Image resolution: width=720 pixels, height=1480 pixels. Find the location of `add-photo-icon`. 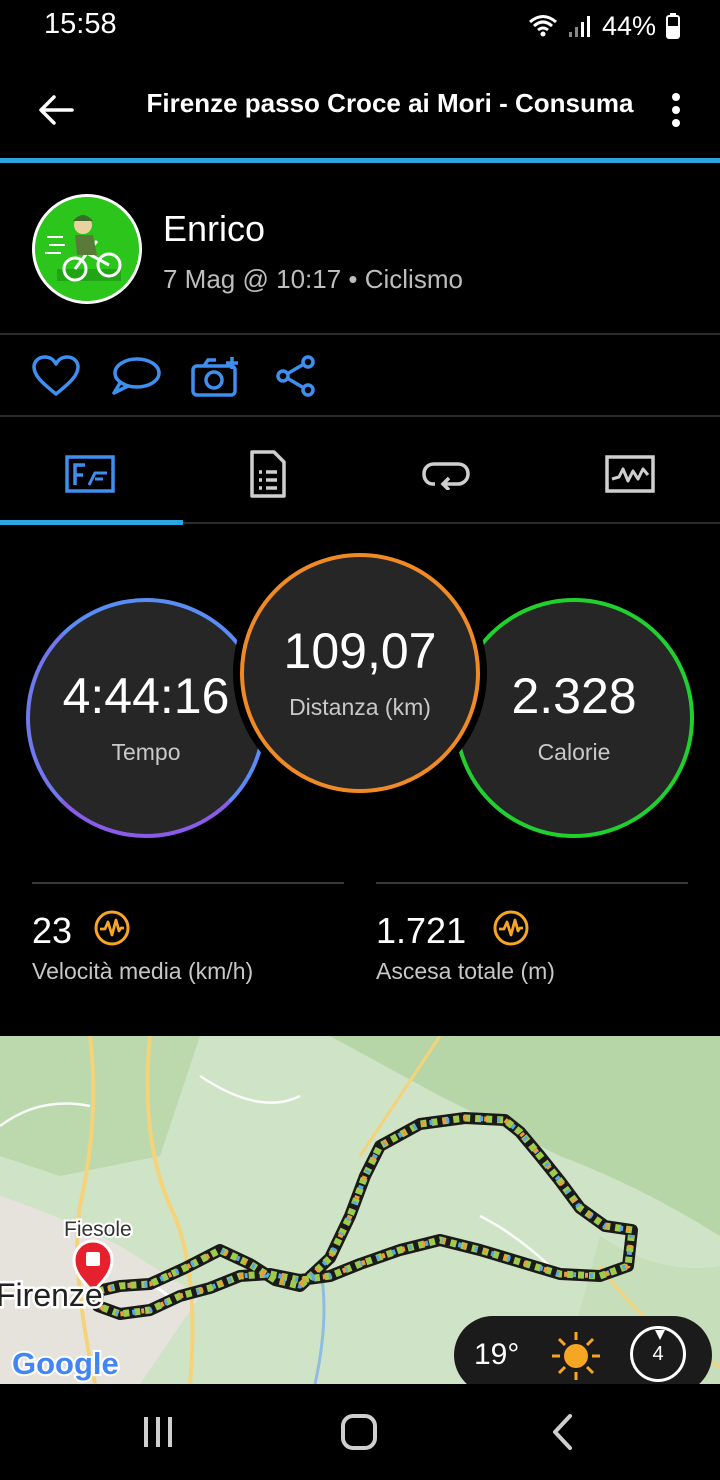

add-photo-icon is located at coordinates (214, 377).